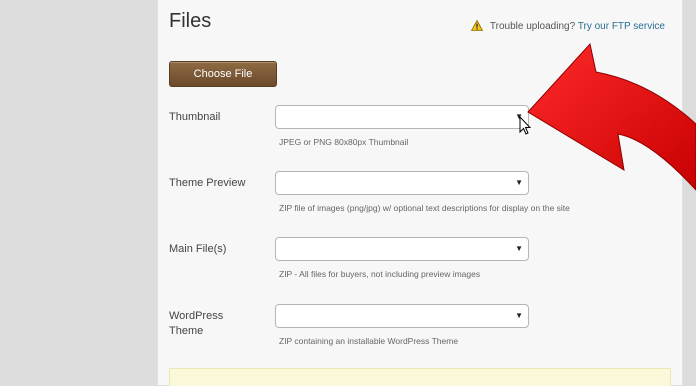 This screenshot has width=696, height=386. I want to click on notice-box, so click(420, 377).